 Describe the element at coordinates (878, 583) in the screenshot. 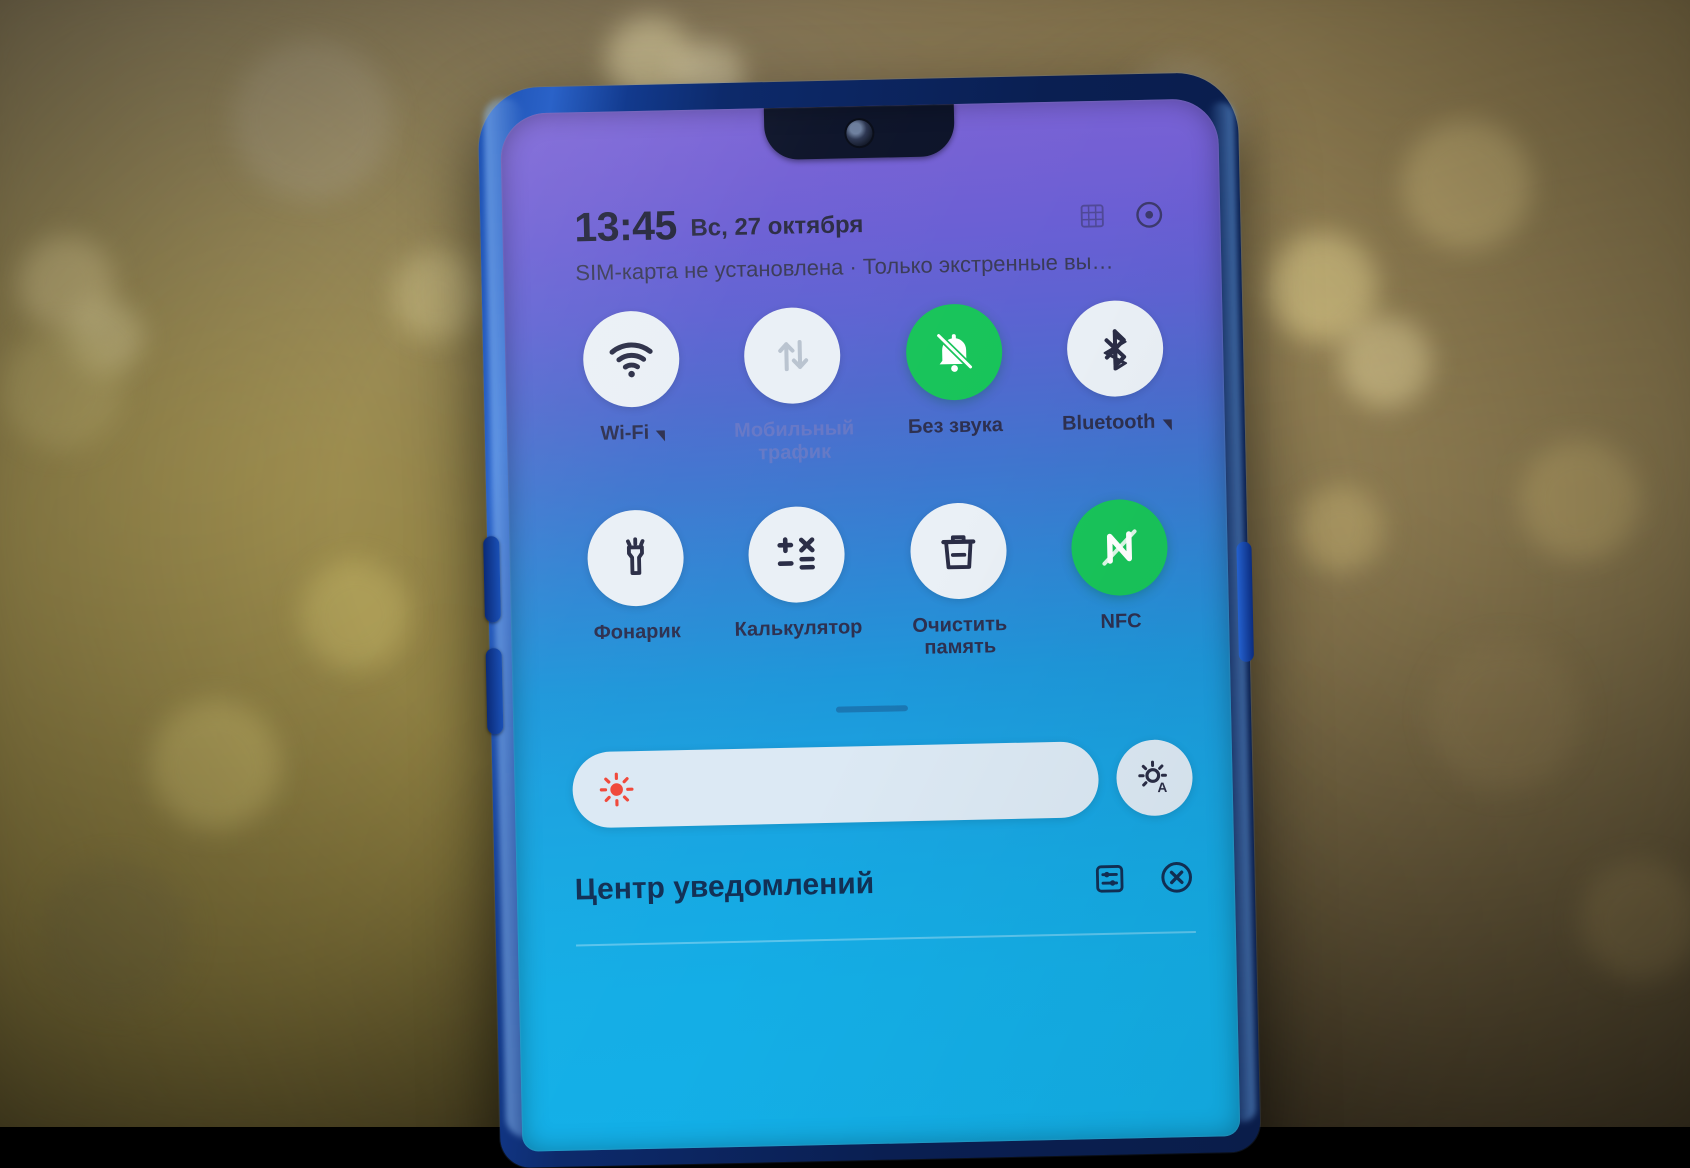

I see `quick-settings-row: Фонарик Калькулятор` at that location.